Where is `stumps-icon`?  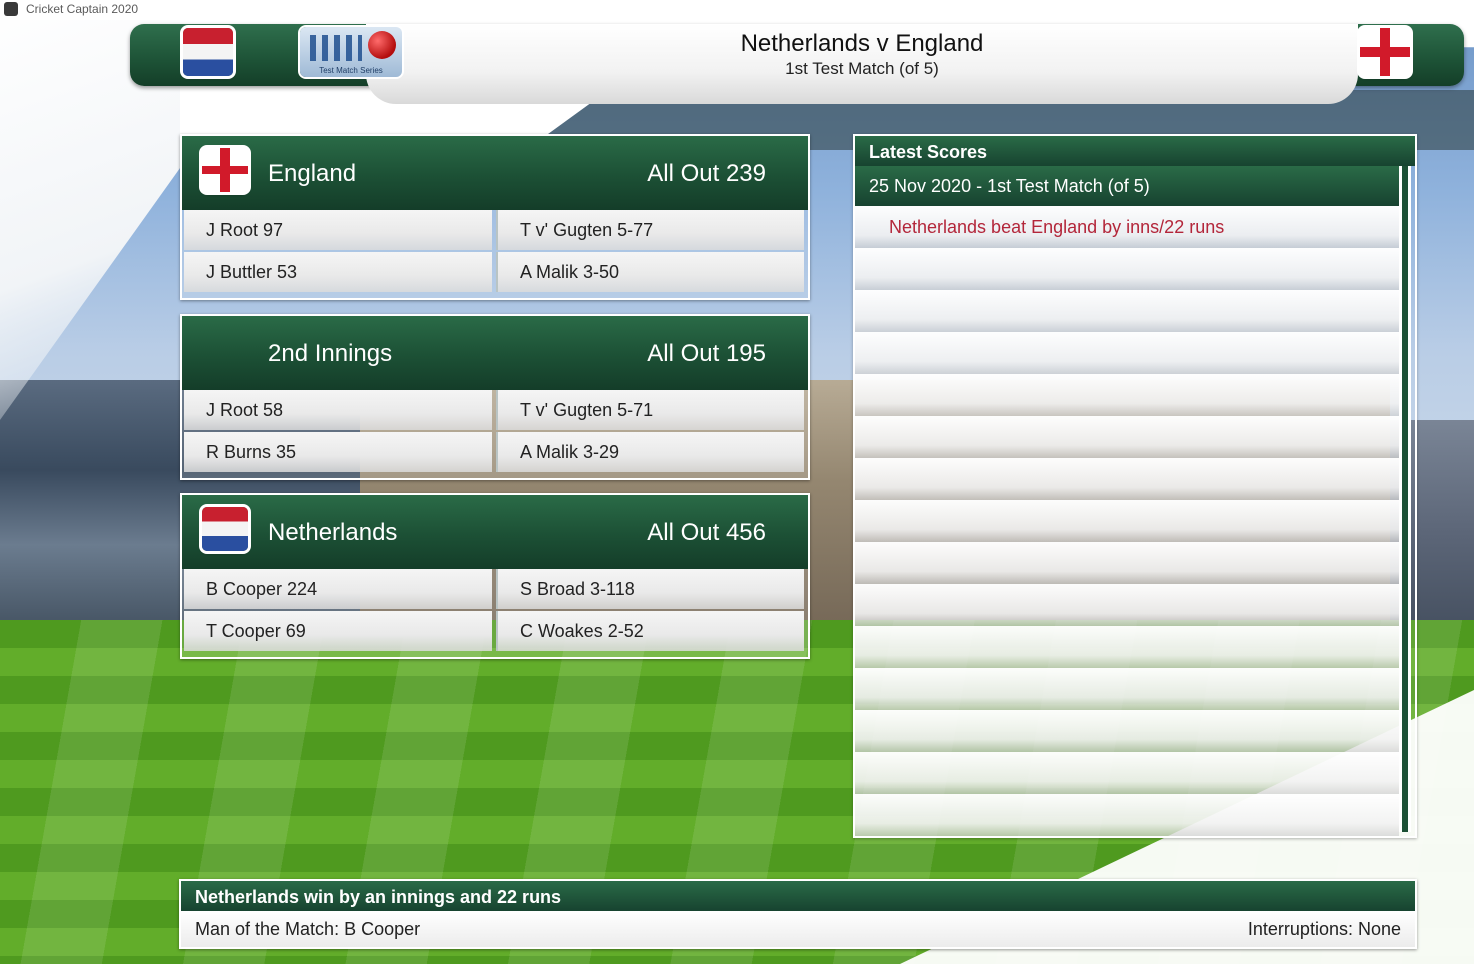 stumps-icon is located at coordinates (336, 48).